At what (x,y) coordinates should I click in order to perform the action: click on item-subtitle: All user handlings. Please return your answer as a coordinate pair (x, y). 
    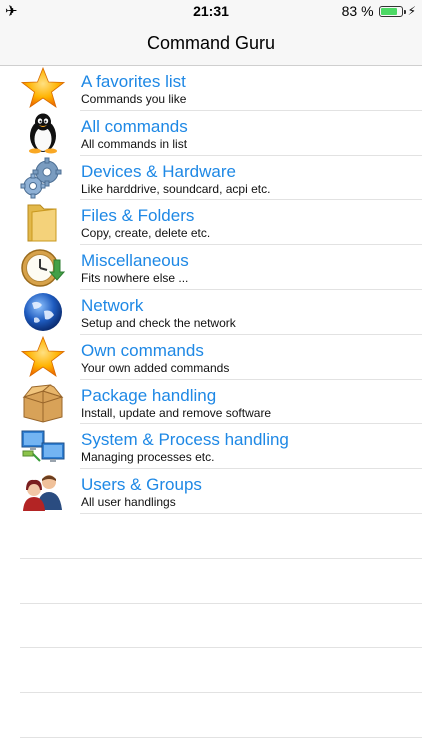
    Looking at the image, I should click on (128, 502).